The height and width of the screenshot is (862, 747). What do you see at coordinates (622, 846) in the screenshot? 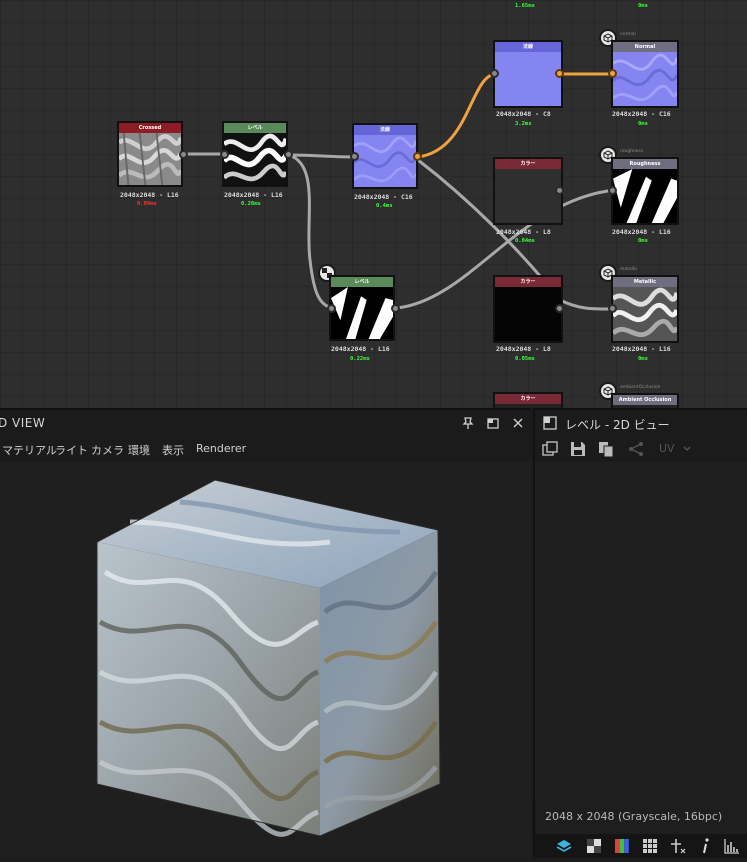
I see `color-channels-icon` at bounding box center [622, 846].